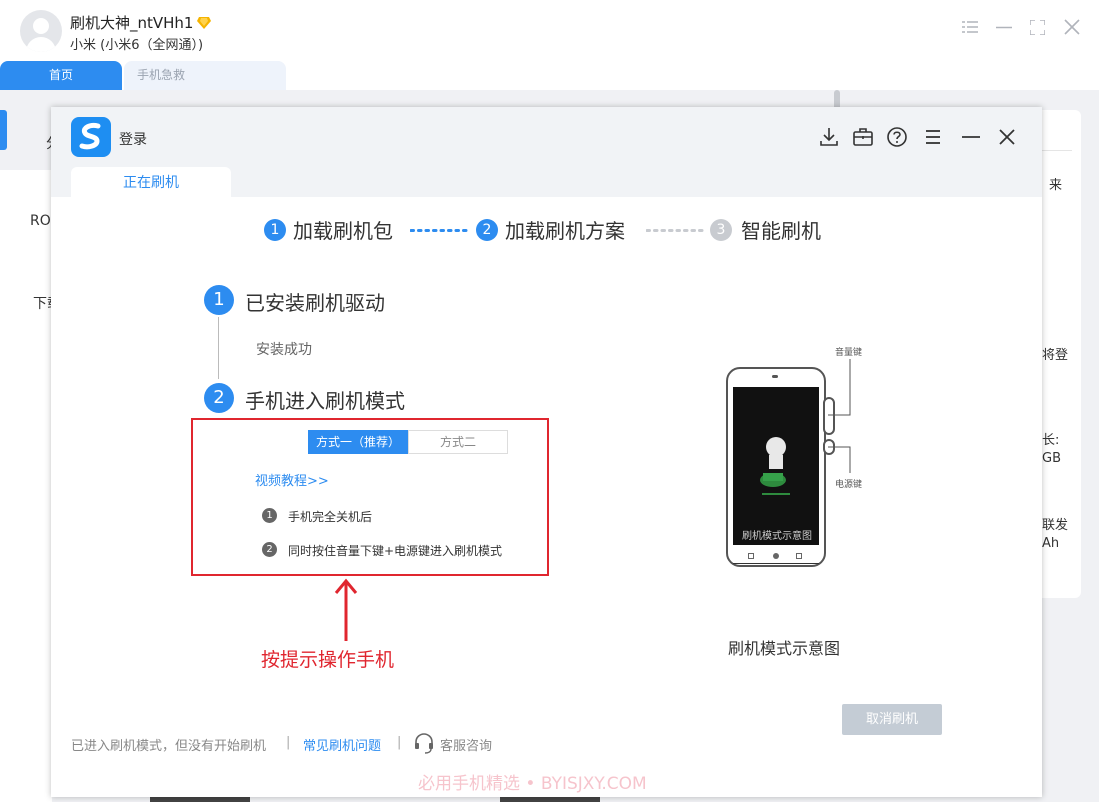 Image resolution: width=1099 pixels, height=802 pixels. Describe the element at coordinates (1056, 185) in the screenshot. I see `bg-right-label: 来` at that location.